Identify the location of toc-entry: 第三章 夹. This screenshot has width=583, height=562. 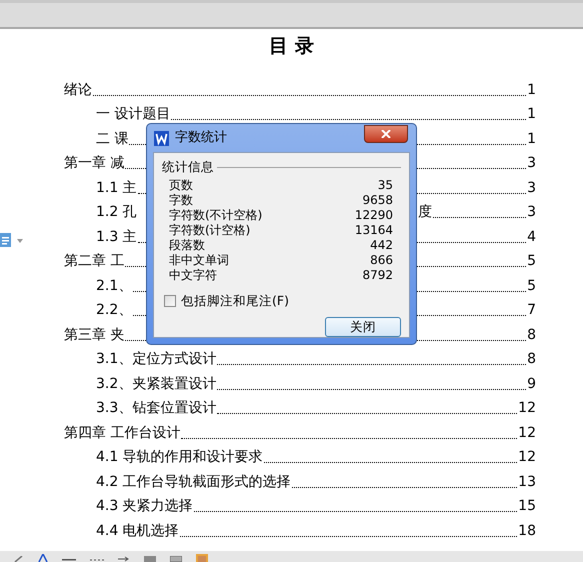
(94, 335).